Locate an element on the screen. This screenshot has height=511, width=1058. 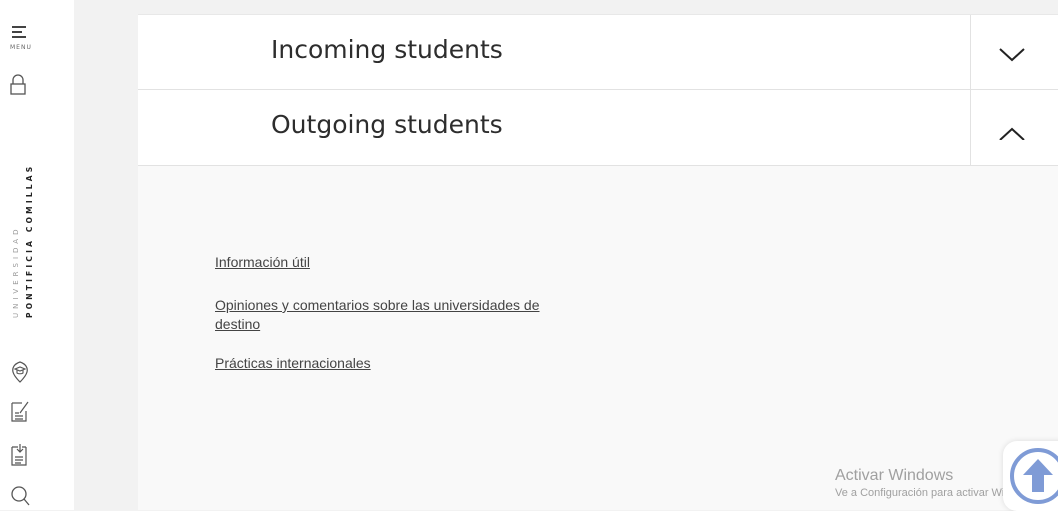
graduation-cap-icon is located at coordinates (20, 372).